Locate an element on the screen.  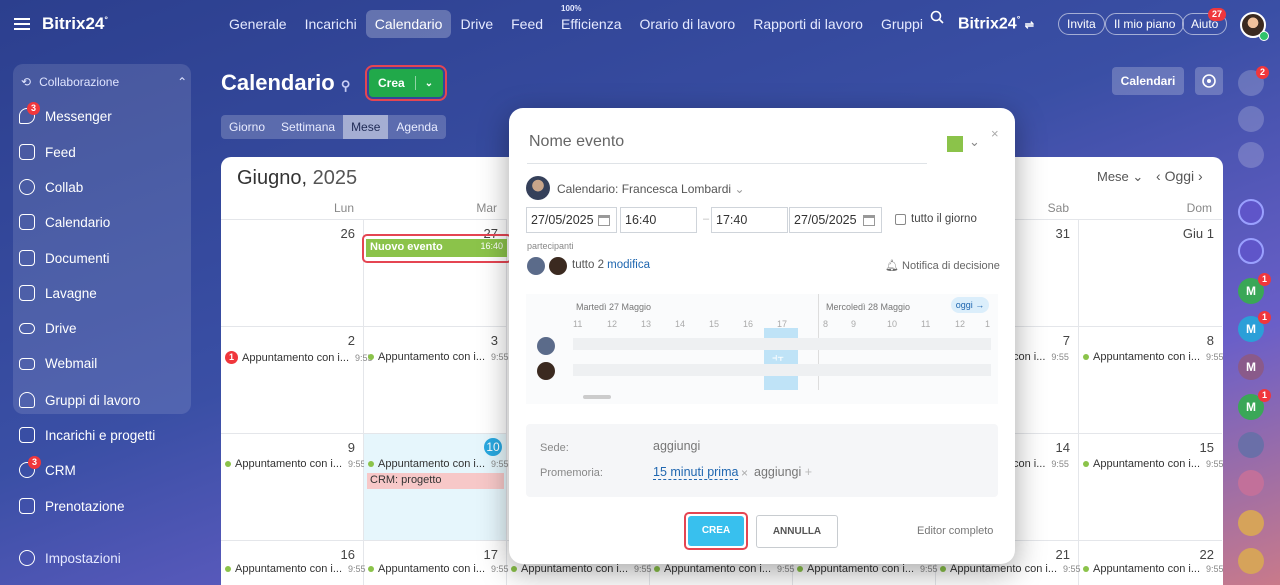
planner-row is located at coordinates (782, 370).